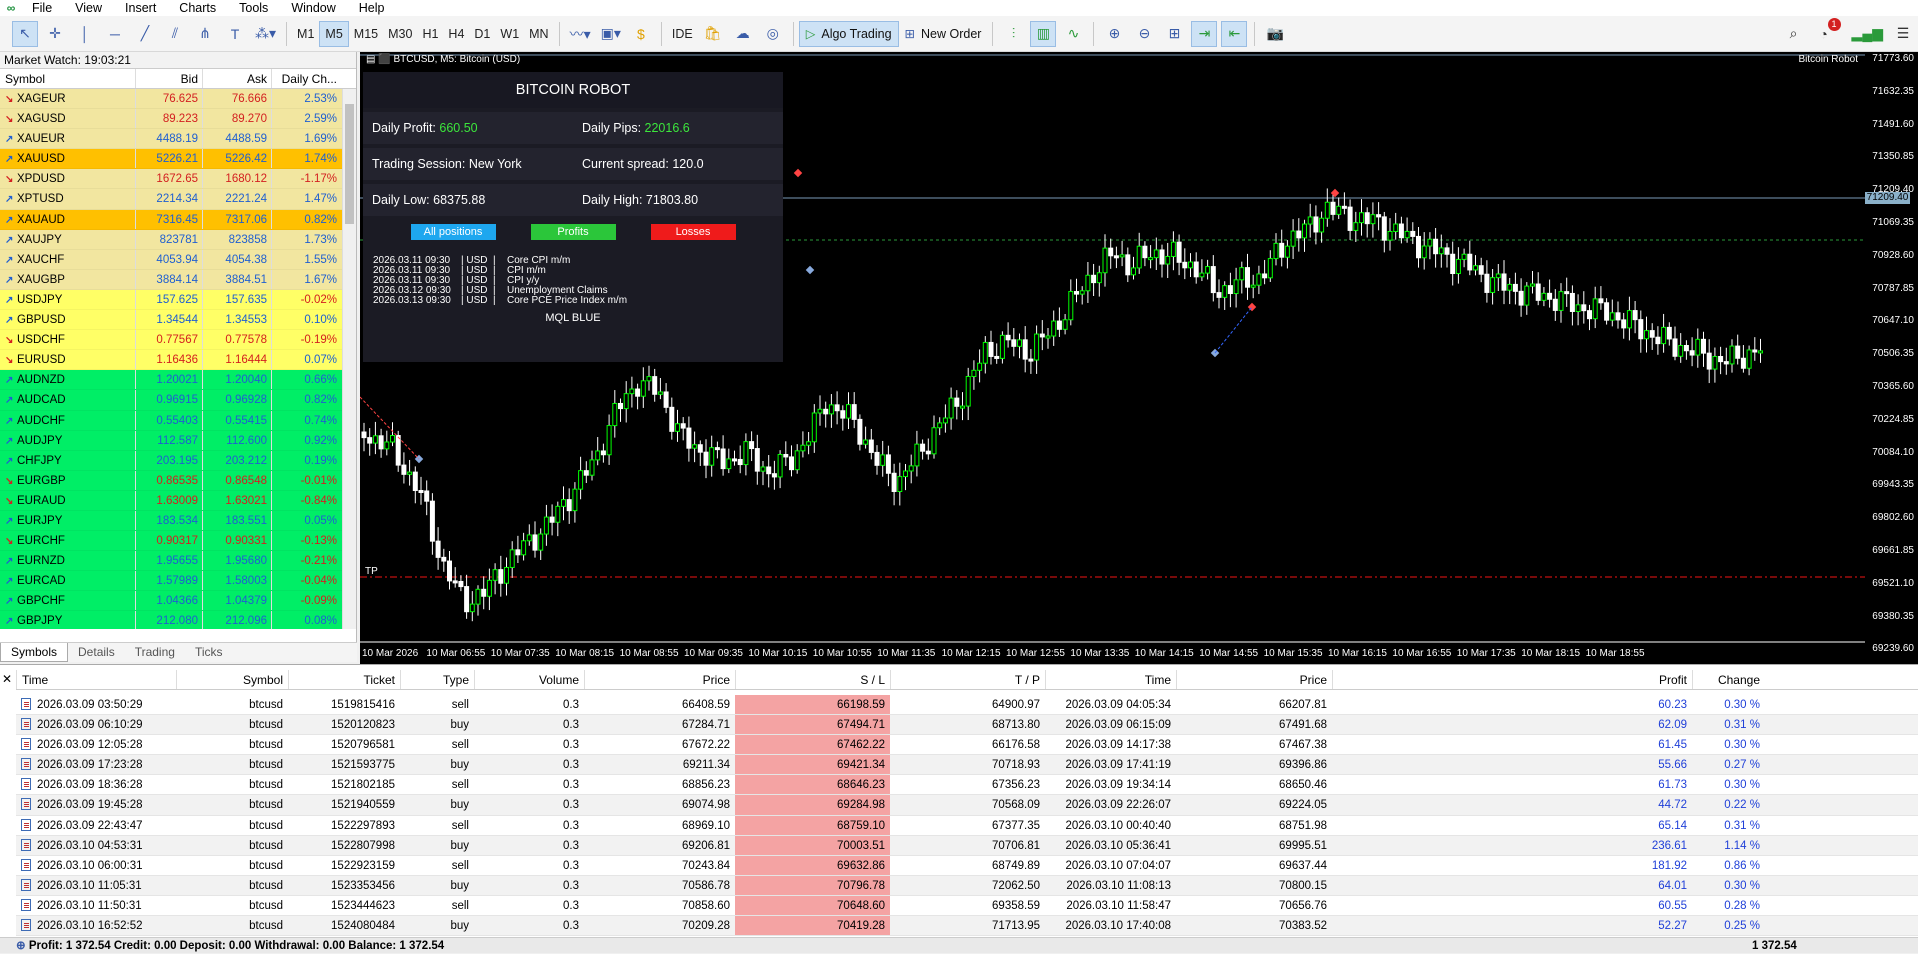  I want to click on text-tool-icon: T, so click(235, 34).